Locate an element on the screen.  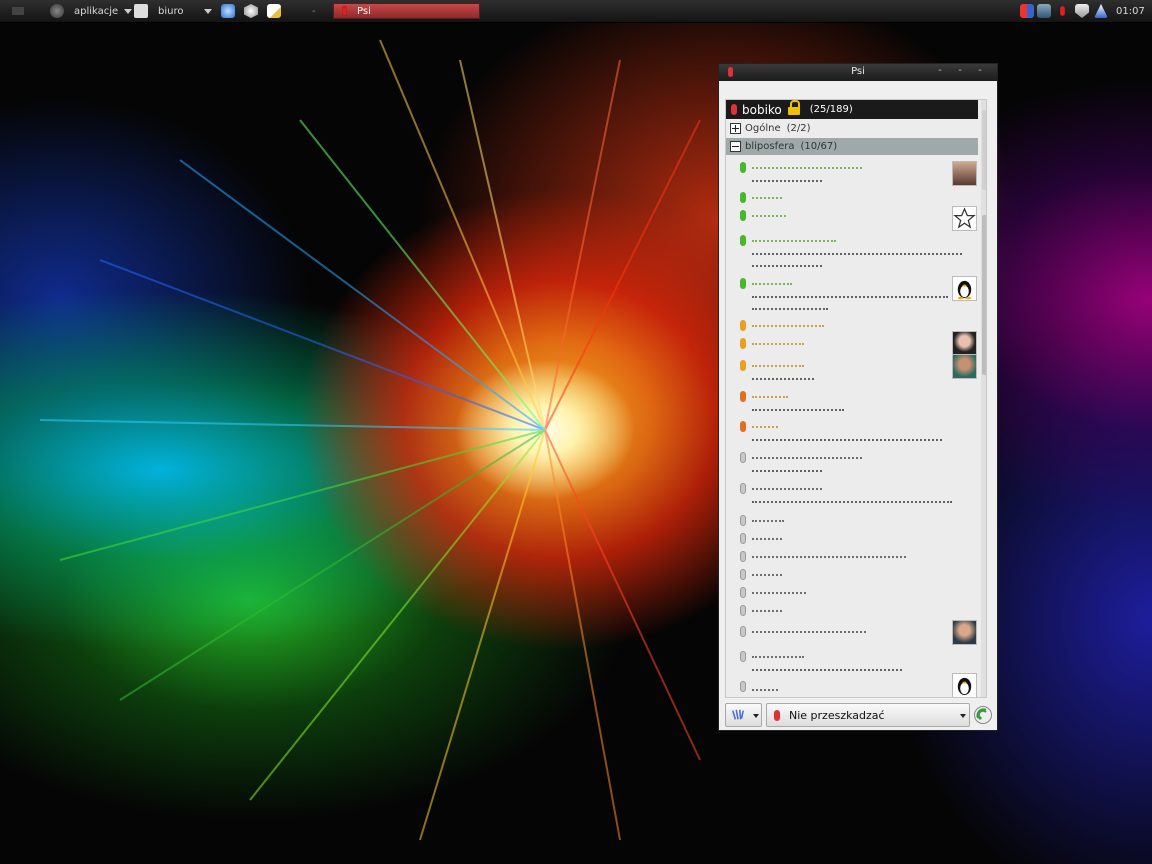
launcher-app is located at coordinates (251, 11).